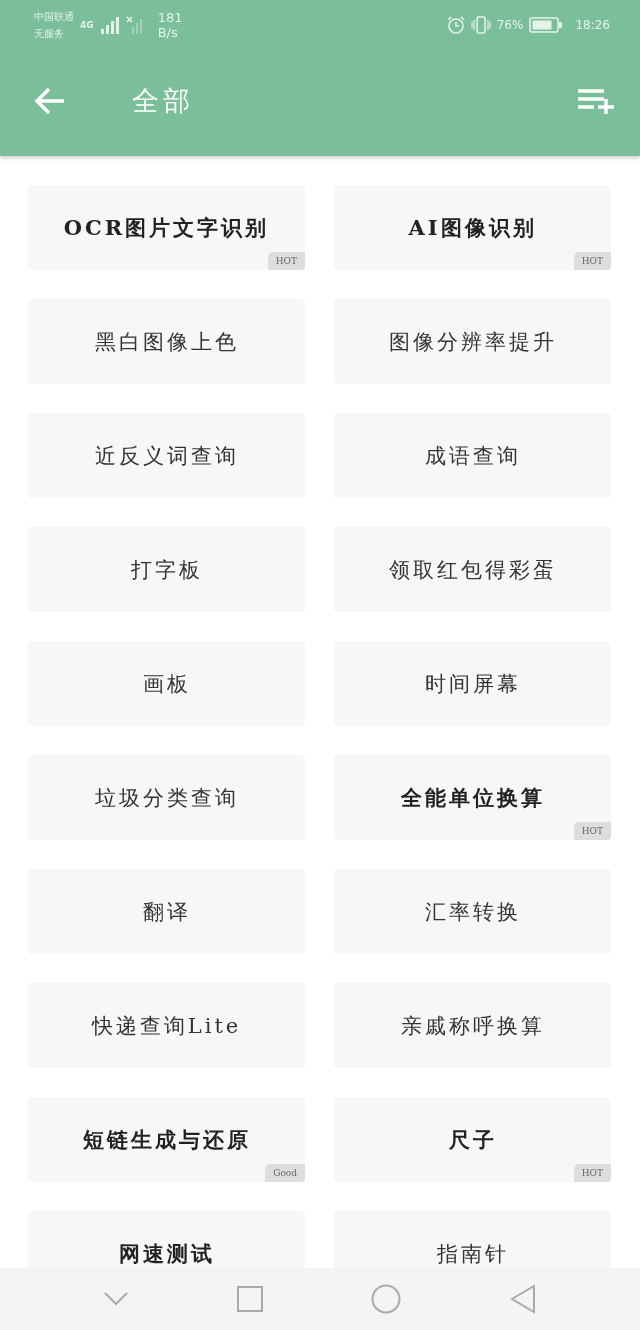 The height and width of the screenshot is (1330, 640). What do you see at coordinates (472, 797) in the screenshot?
I see `tool-button: 全能单位换算 HOT` at bounding box center [472, 797].